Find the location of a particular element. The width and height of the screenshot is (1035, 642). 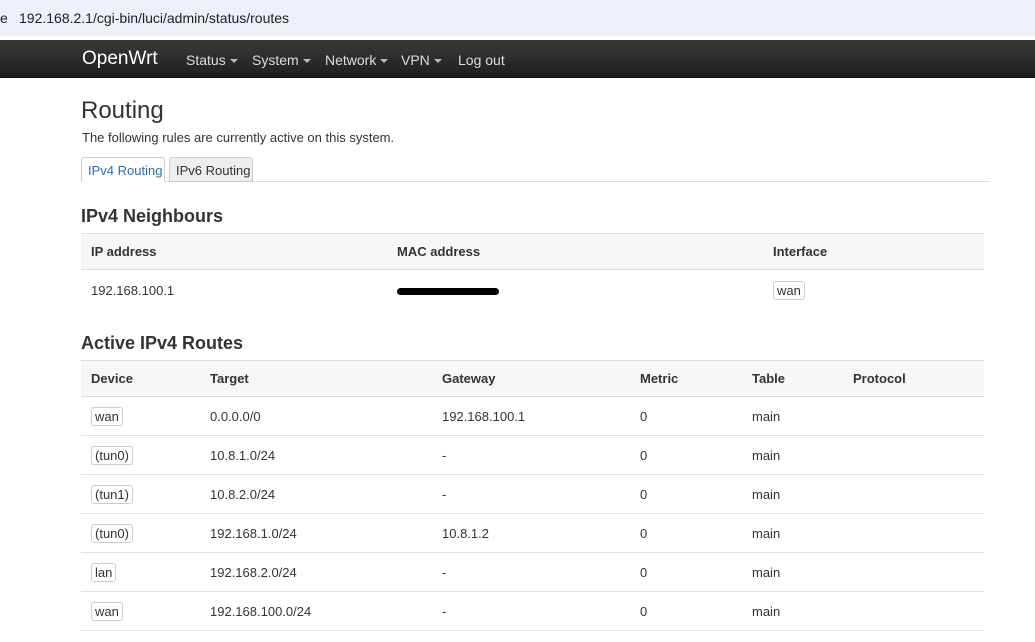

routes-section-title: Active IPv4 Routes is located at coordinates (162, 343).